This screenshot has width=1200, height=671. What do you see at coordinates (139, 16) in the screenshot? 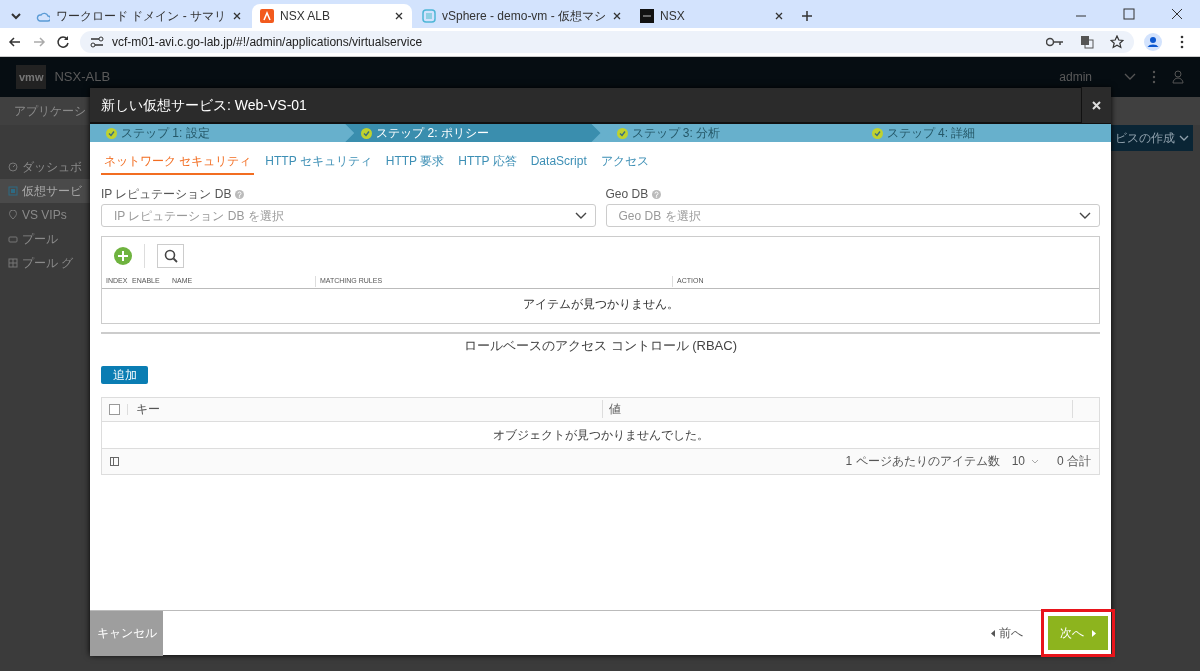
I see `browser-tab: ワークロード ドメイン - サマリ` at bounding box center [139, 16].